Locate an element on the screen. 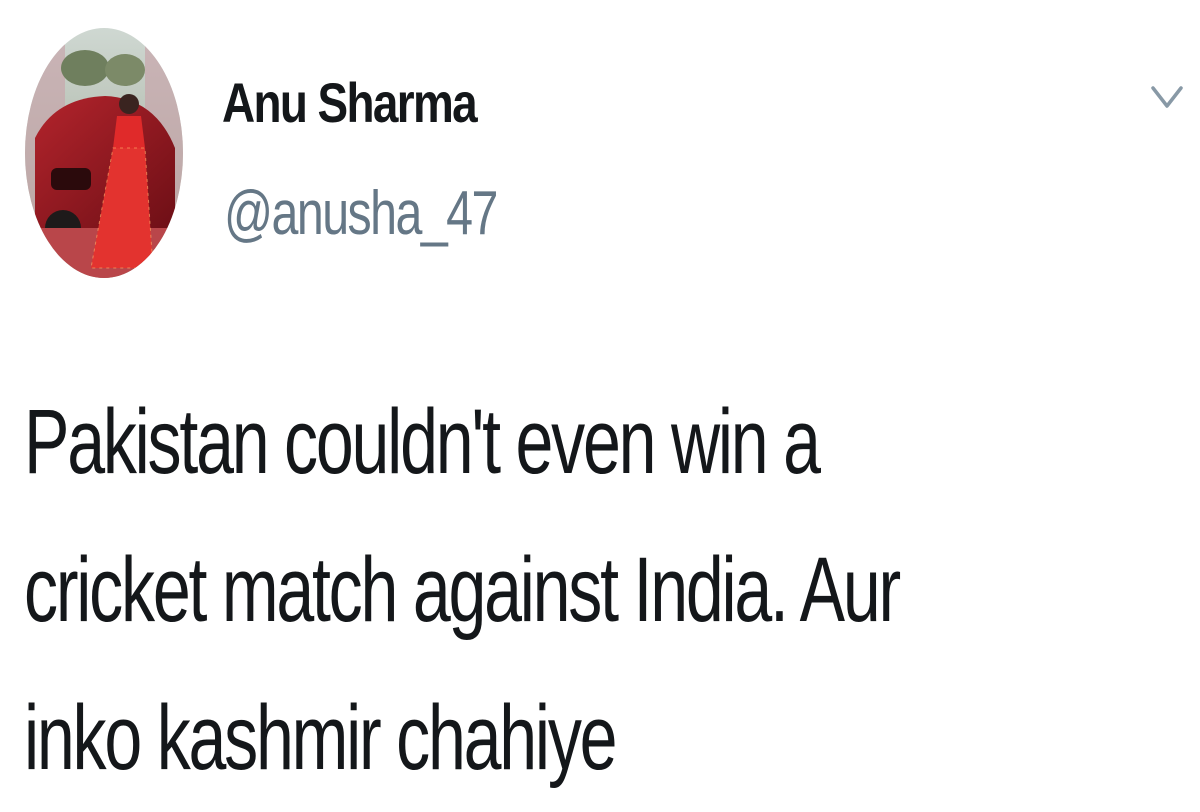 This screenshot has height=812, width=1200. tweet-text-line: inko kashmir chahiye is located at coordinates (321, 738).